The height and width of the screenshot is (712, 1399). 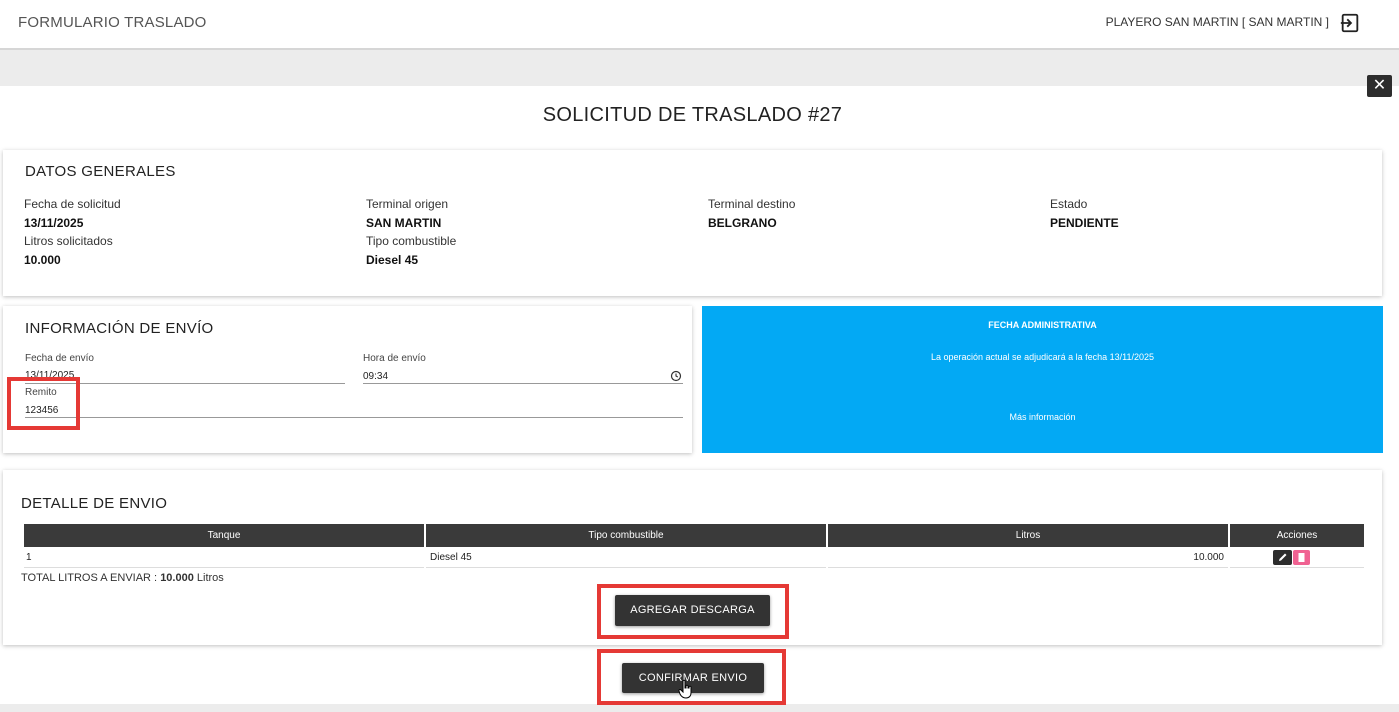 I want to click on fecha-envio-underline, so click(x=185, y=383).